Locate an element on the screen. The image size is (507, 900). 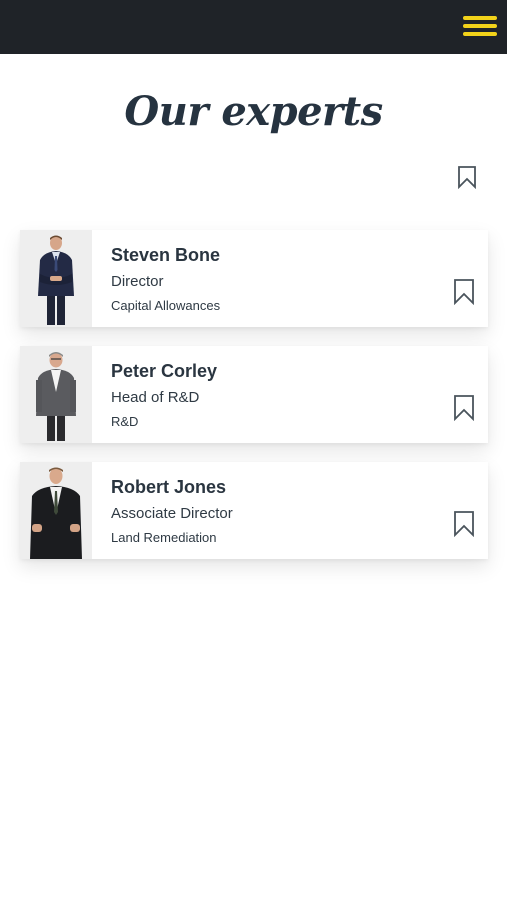
expert-name: Steven Bone is located at coordinates (166, 255).